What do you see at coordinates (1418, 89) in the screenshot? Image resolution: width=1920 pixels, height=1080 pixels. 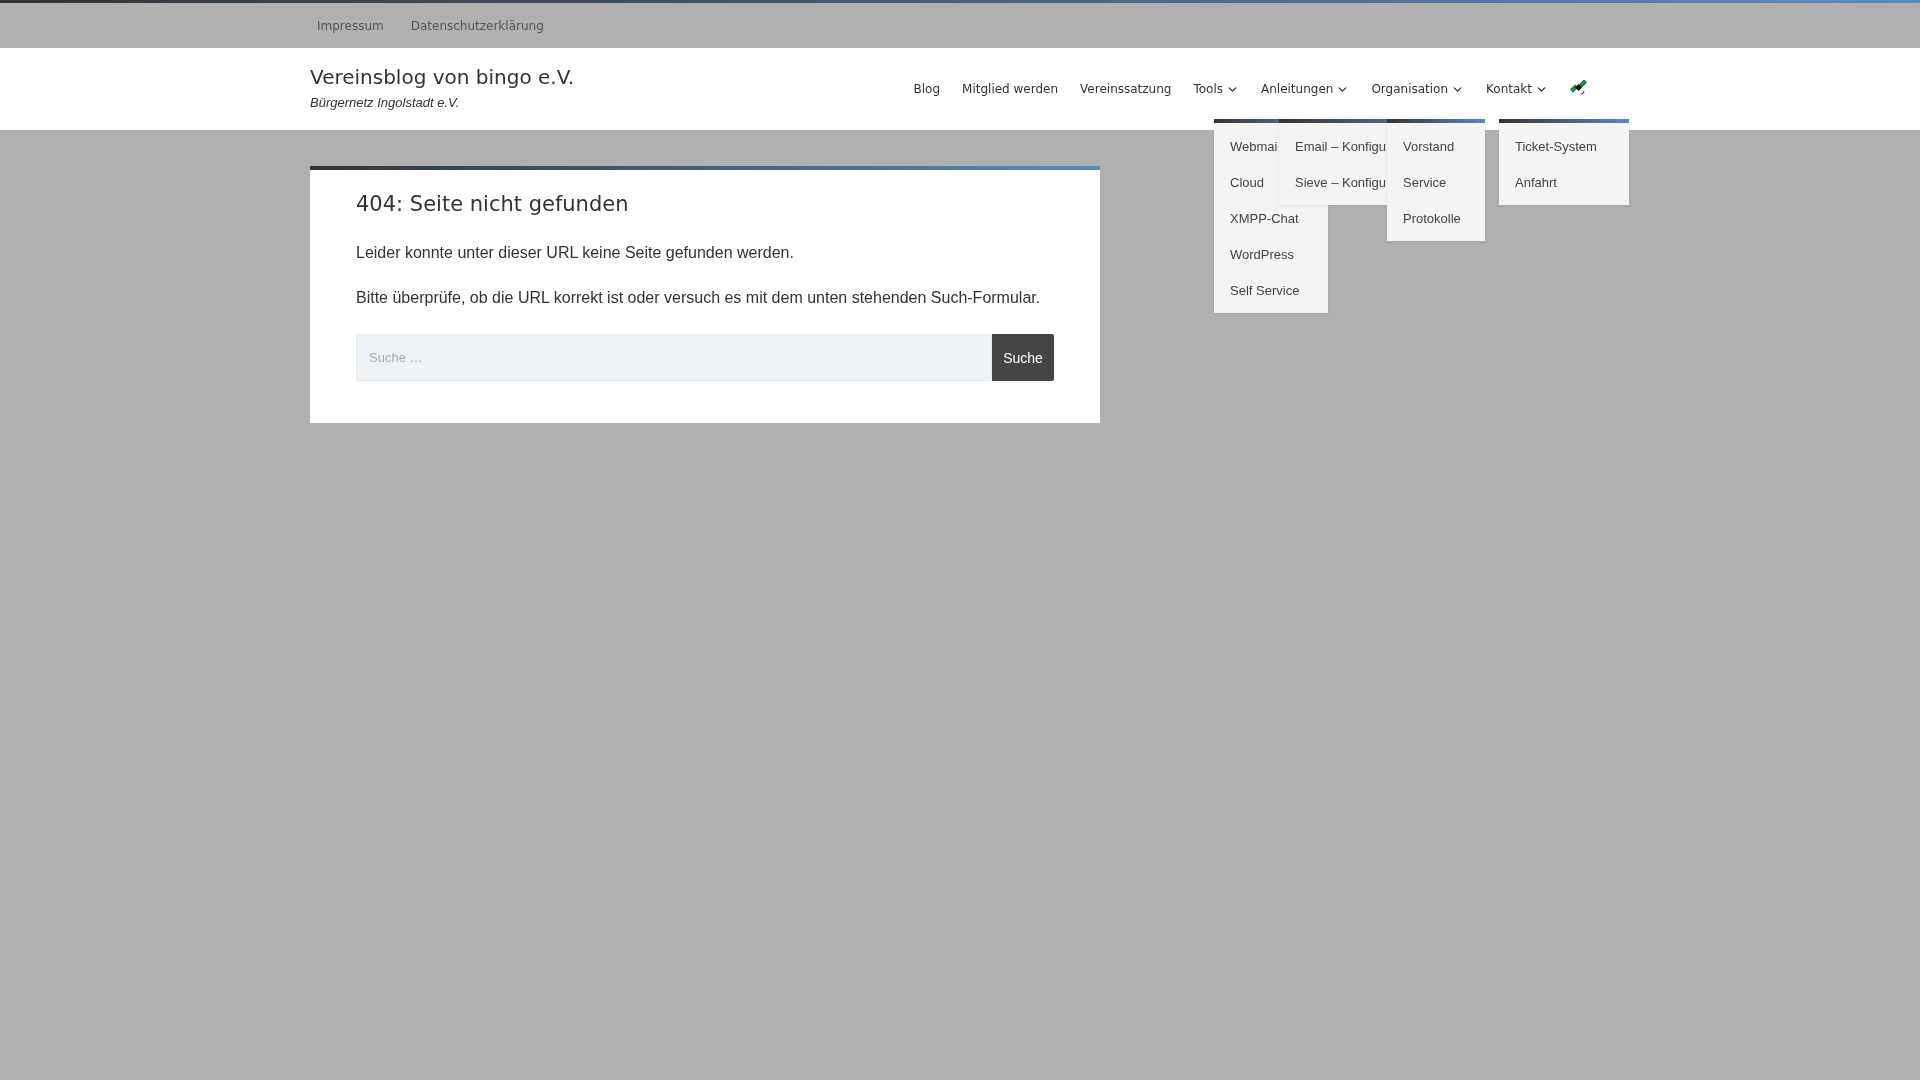 I see `nav-menu-item: Organisation` at bounding box center [1418, 89].